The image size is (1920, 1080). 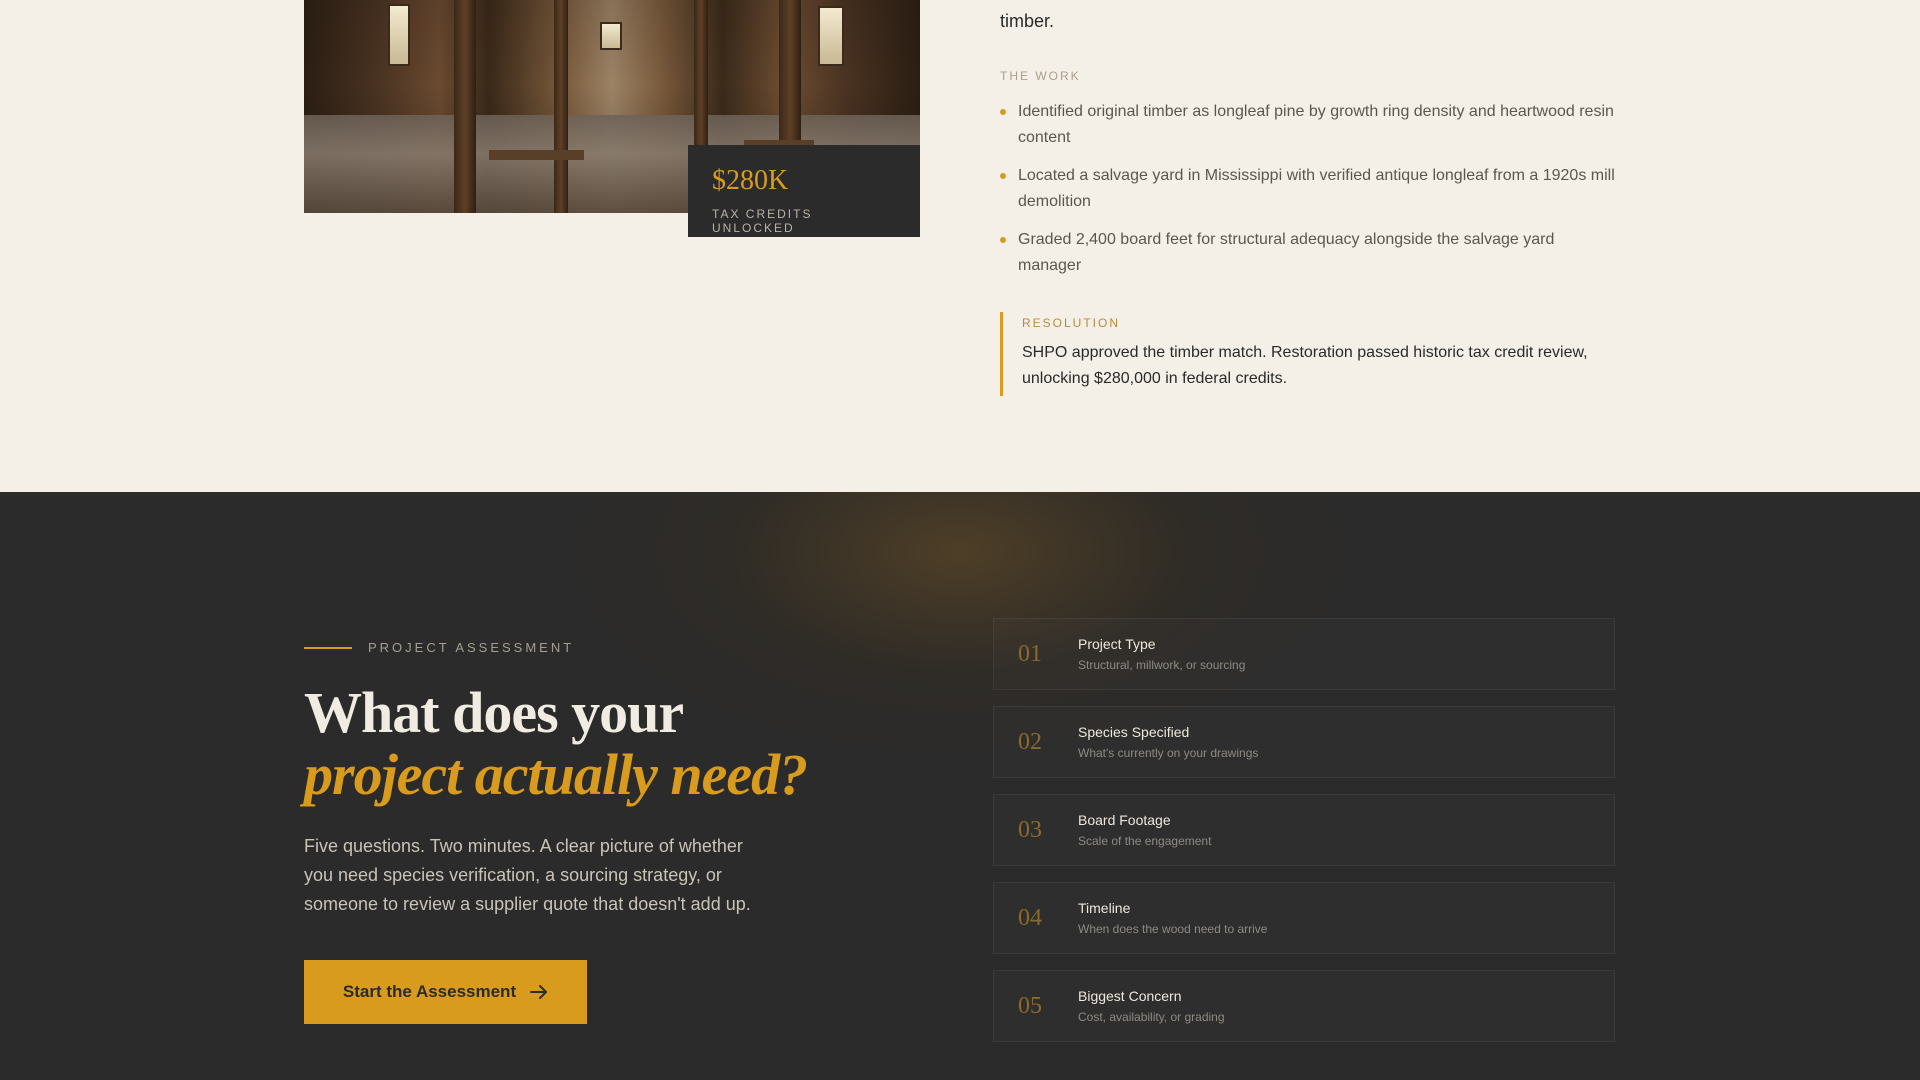 What do you see at coordinates (1304, 830) in the screenshot?
I see `step-board-footage: 03 Board Footage Scale of the engagement` at bounding box center [1304, 830].